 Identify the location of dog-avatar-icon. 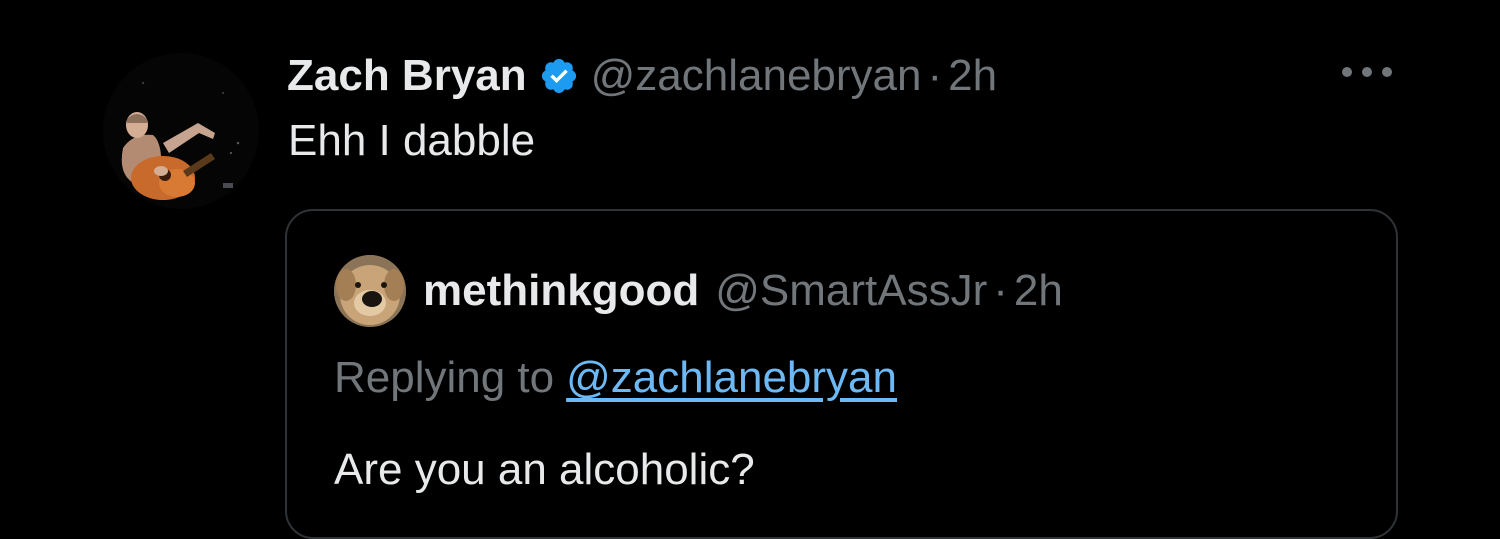
(370, 291).